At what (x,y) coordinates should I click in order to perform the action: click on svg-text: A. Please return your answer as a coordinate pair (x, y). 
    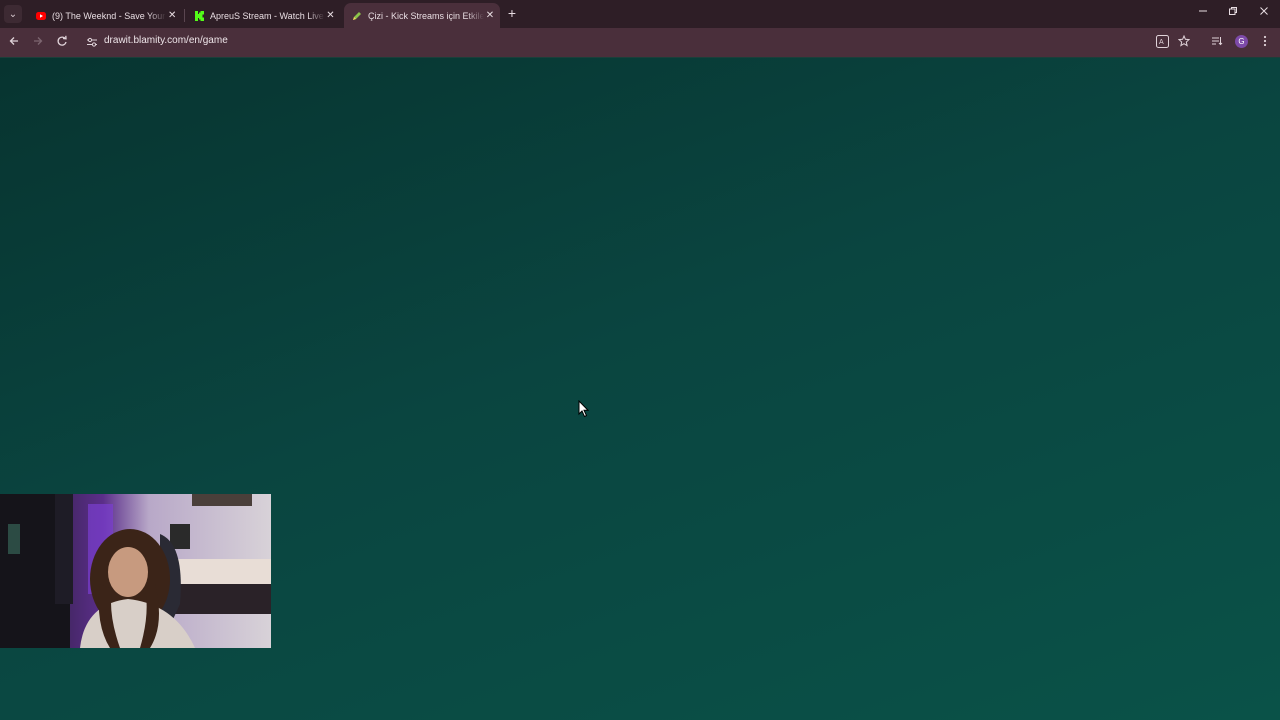
    Looking at the image, I should click on (1161, 42).